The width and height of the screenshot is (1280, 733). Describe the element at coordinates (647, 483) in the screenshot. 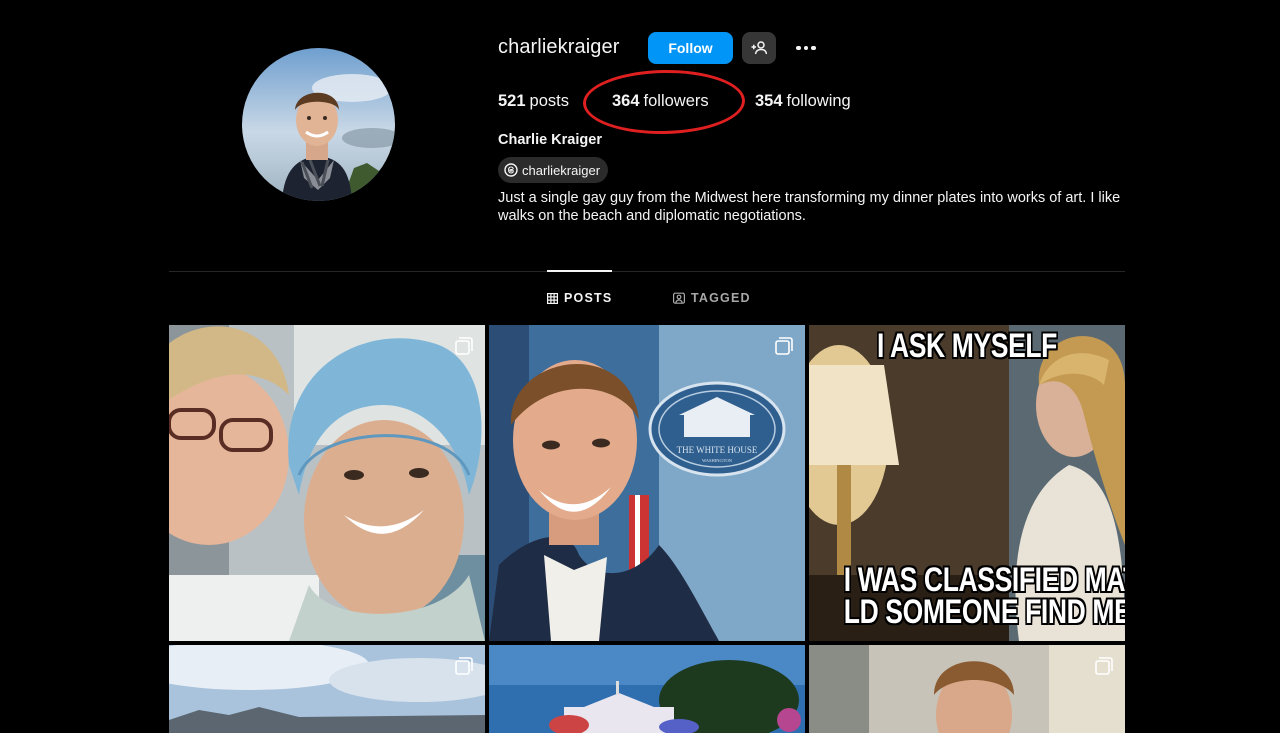

I see `post-tile-white-house-selfie: THE WHITE HOUSE WASHINGTON` at that location.